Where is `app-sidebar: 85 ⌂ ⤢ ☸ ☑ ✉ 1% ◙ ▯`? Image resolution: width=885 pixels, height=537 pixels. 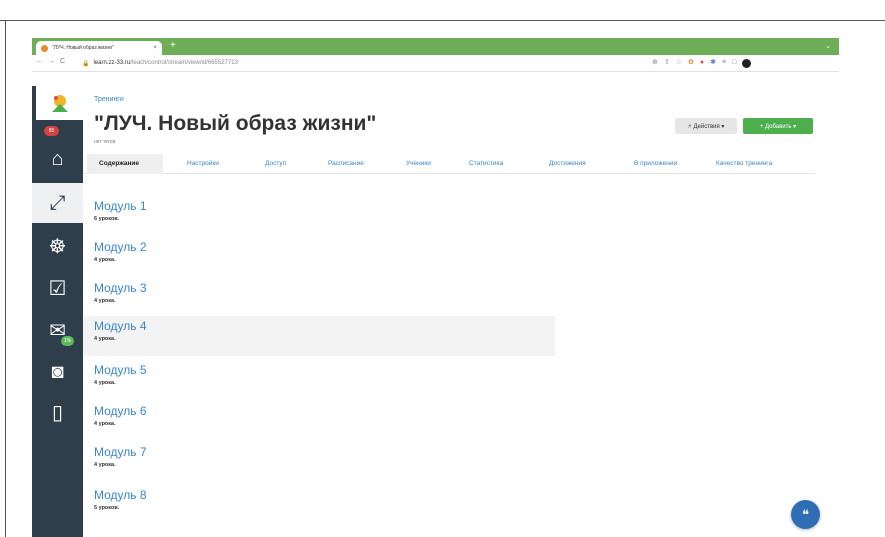 app-sidebar: 85 ⌂ ⤢ ☸ ☑ ✉ 1% ◙ ▯ is located at coordinates (57, 311).